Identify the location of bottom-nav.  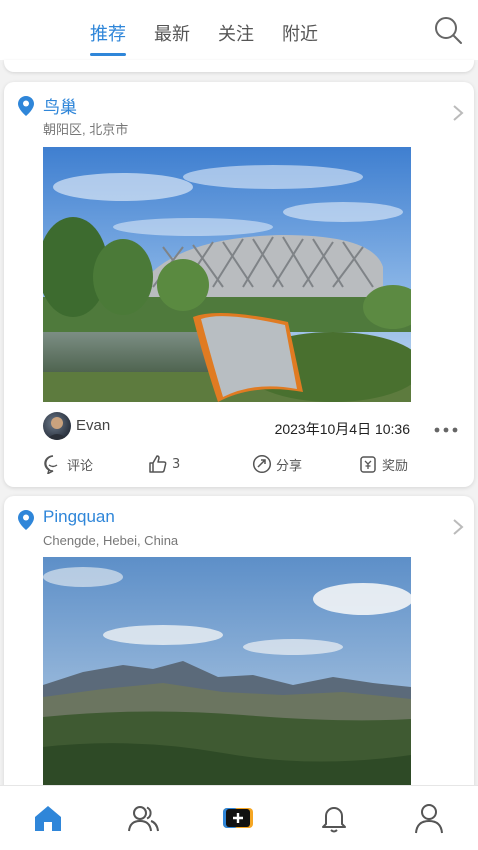
(239, 817).